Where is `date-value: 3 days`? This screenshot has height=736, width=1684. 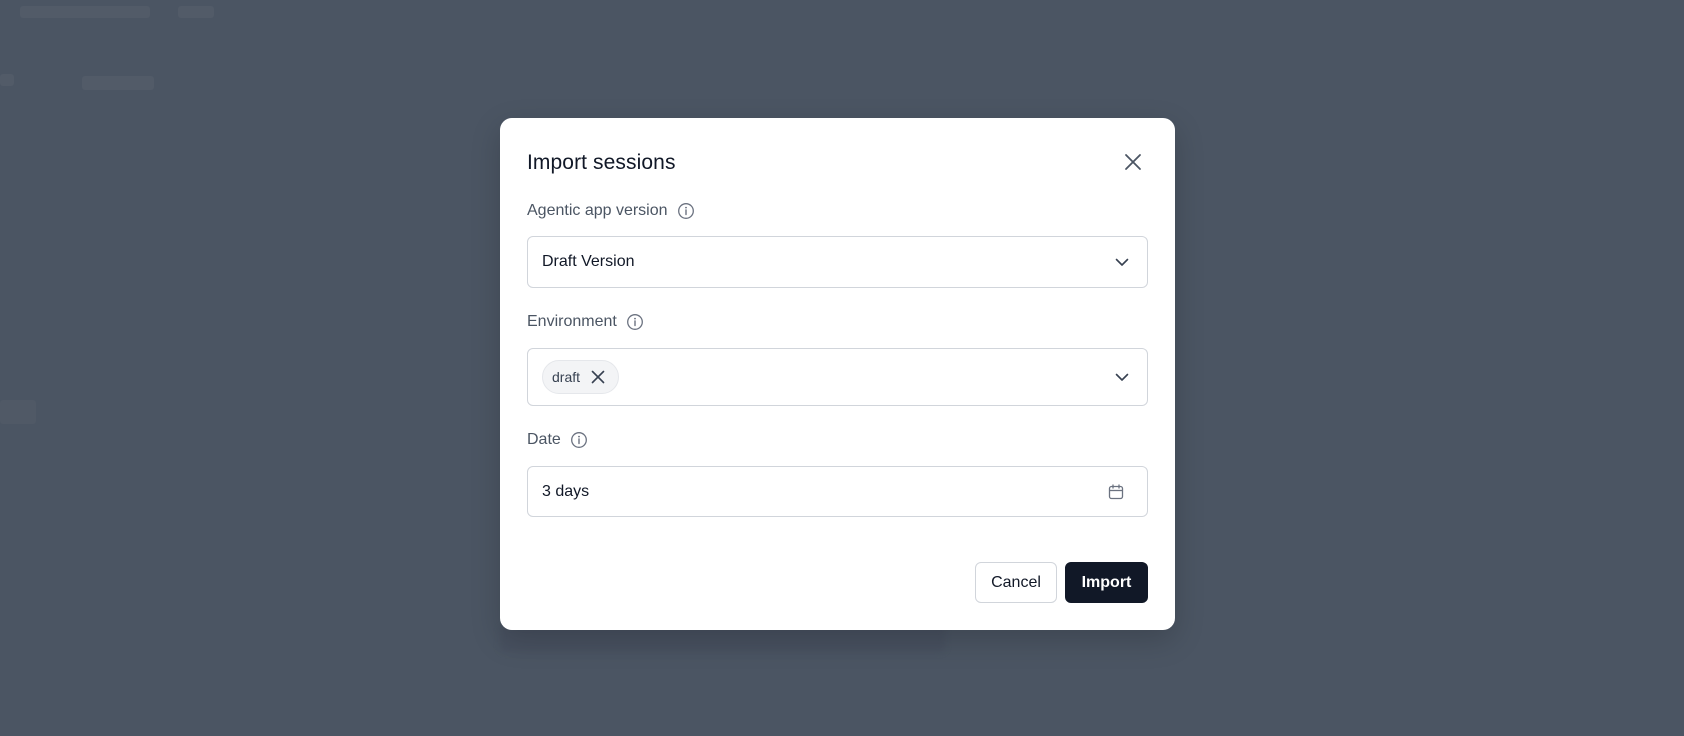 date-value: 3 days is located at coordinates (566, 491).